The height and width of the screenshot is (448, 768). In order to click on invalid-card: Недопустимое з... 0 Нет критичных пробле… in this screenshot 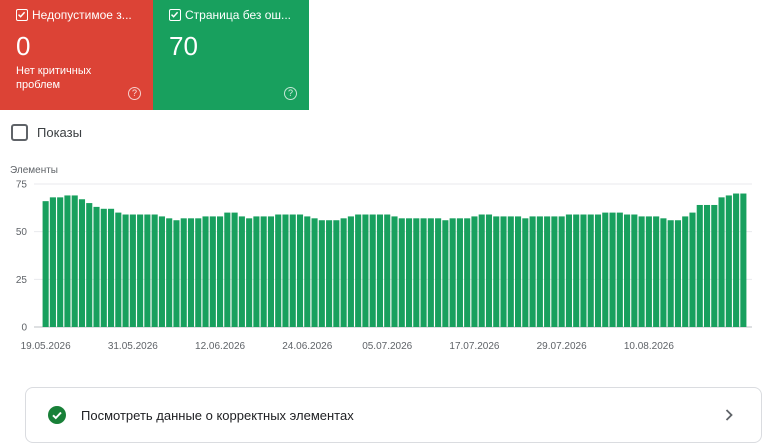, I will do `click(76, 55)`.